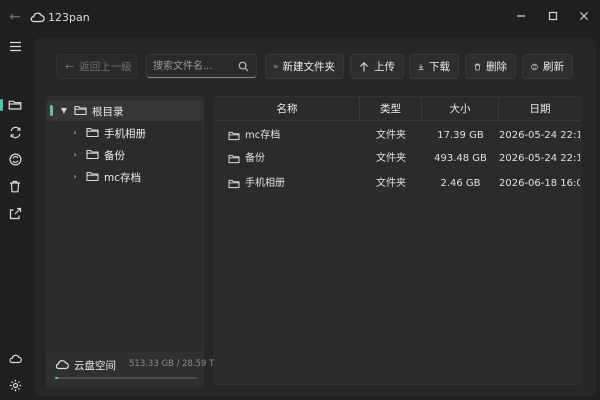 The height and width of the screenshot is (400, 600). What do you see at coordinates (540, 158) in the screenshot?
I see `cell-date: 2026-05-24 22:18` at bounding box center [540, 158].